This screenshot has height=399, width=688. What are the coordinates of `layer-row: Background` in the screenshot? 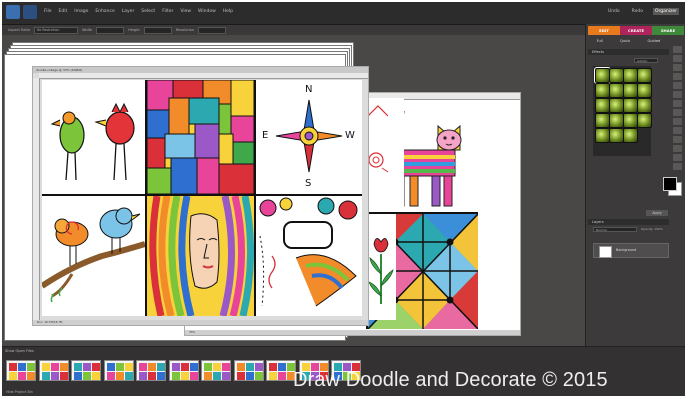 It's located at (631, 250).